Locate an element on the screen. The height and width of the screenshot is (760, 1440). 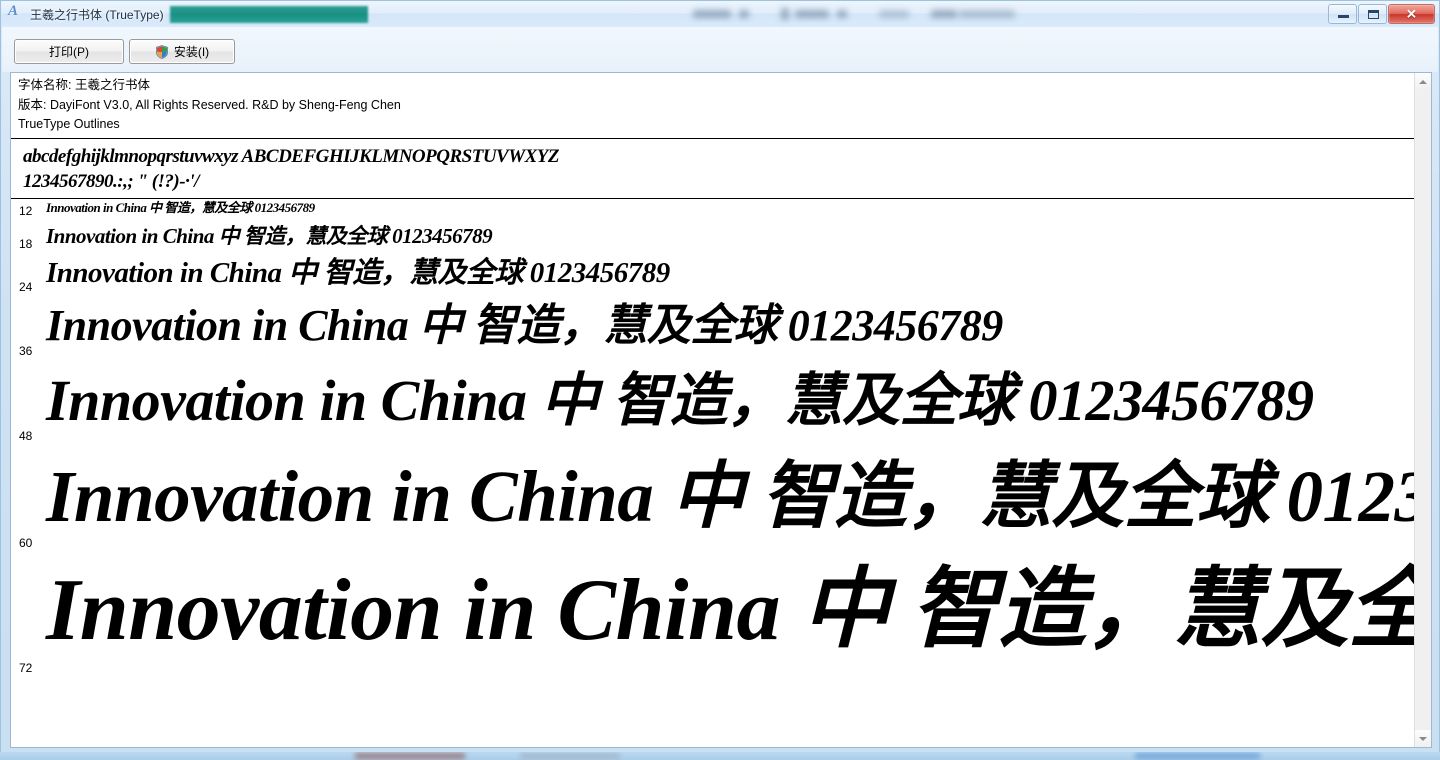
divider-top is located at coordinates (712, 138).